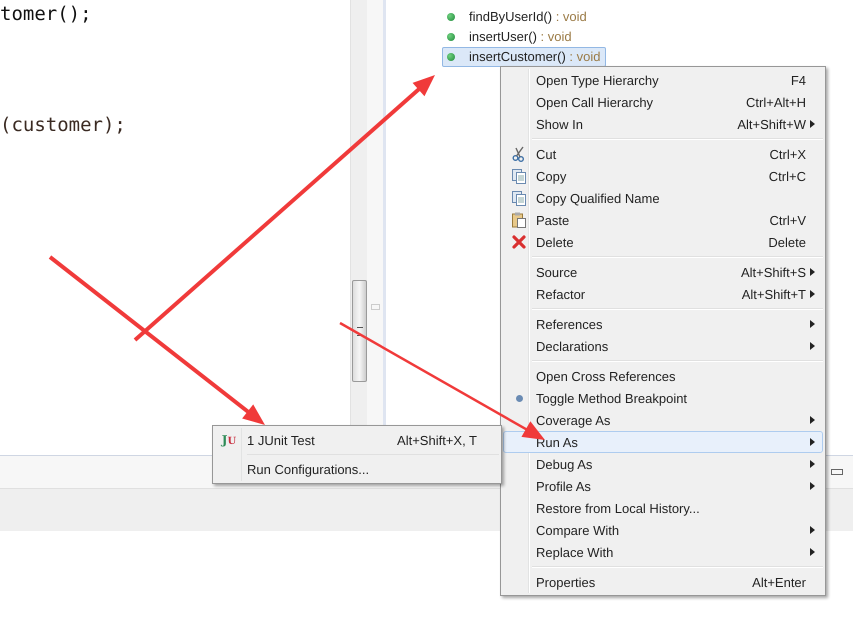  Describe the element at coordinates (375, 307) in the screenshot. I see `sash-handle` at that location.